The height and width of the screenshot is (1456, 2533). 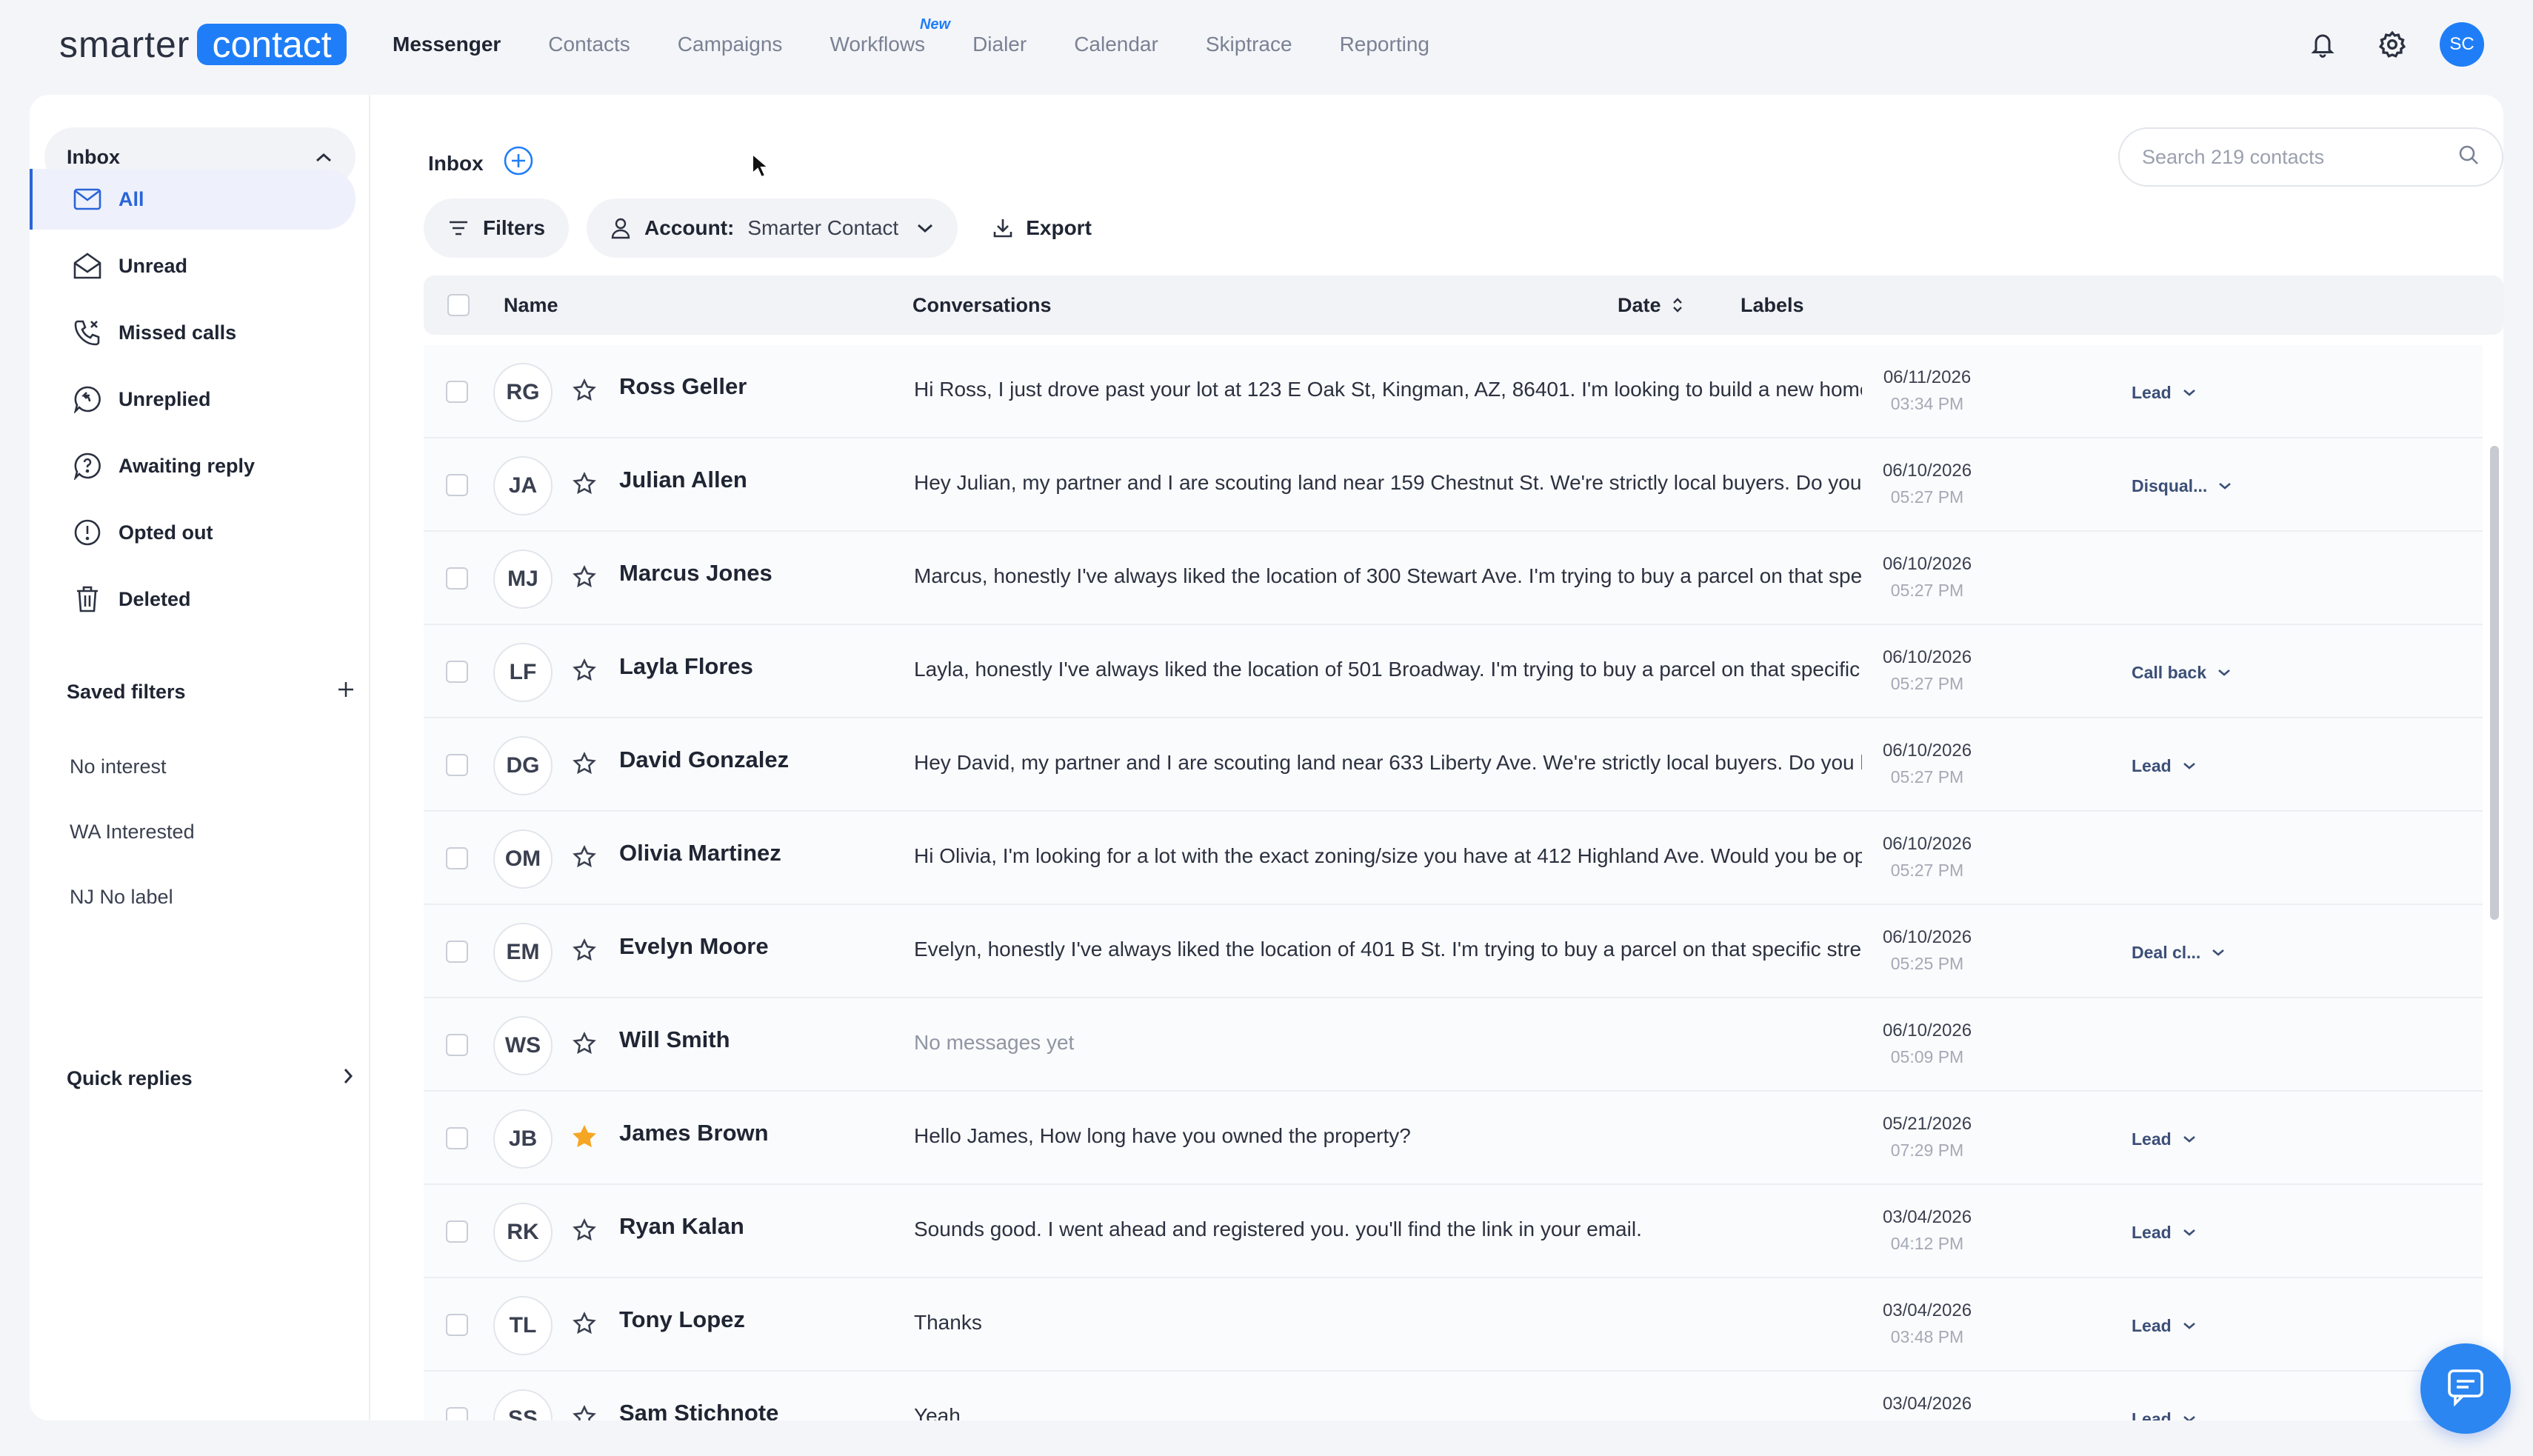 I want to click on quick-replies-toggle: Quick replies, so click(x=215, y=1078).